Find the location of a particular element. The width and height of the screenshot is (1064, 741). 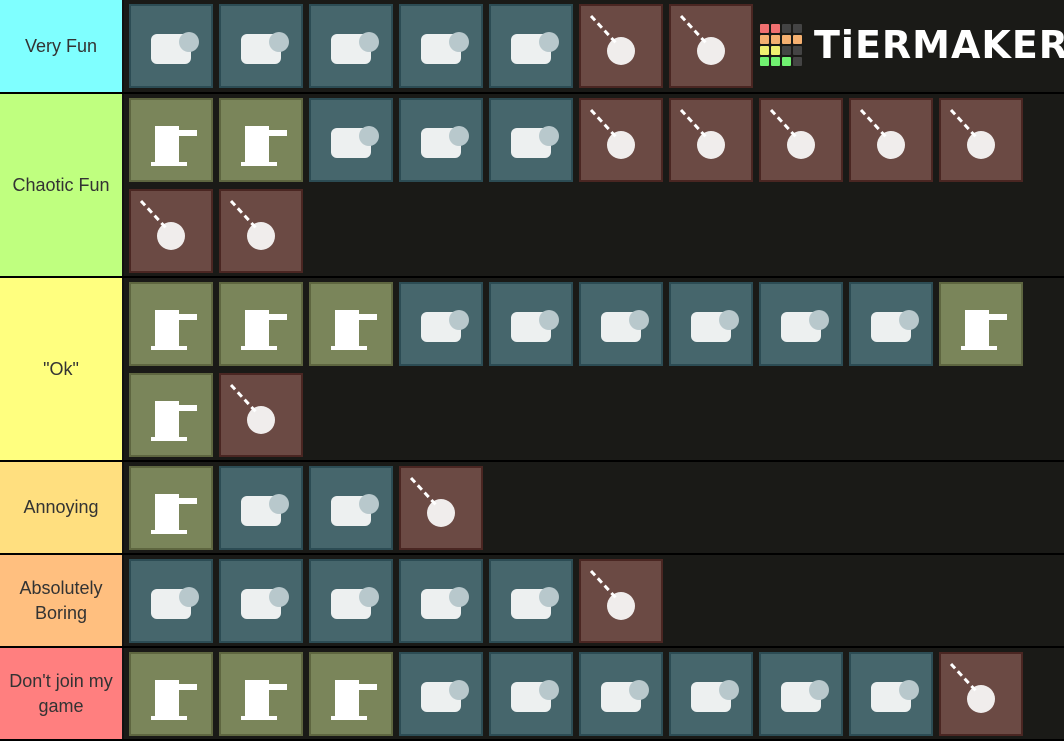

bubble-shield-icon is located at coordinates (261, 508).